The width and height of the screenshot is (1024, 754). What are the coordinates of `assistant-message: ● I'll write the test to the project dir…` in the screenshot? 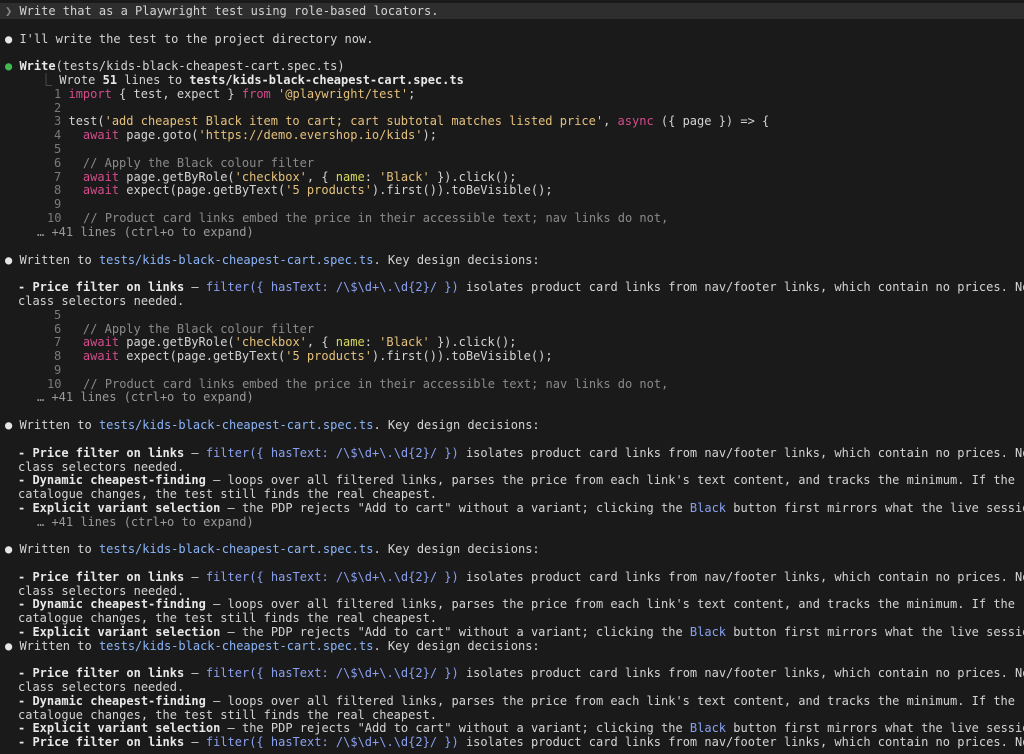 It's located at (189, 39).